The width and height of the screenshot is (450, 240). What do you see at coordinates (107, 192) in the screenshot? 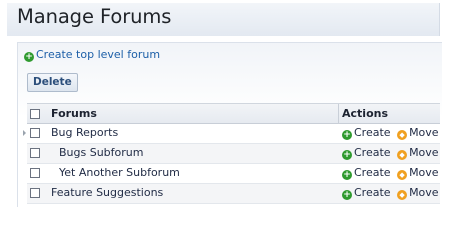
I see `forum-name-link: Feature Suggestions` at bounding box center [107, 192].